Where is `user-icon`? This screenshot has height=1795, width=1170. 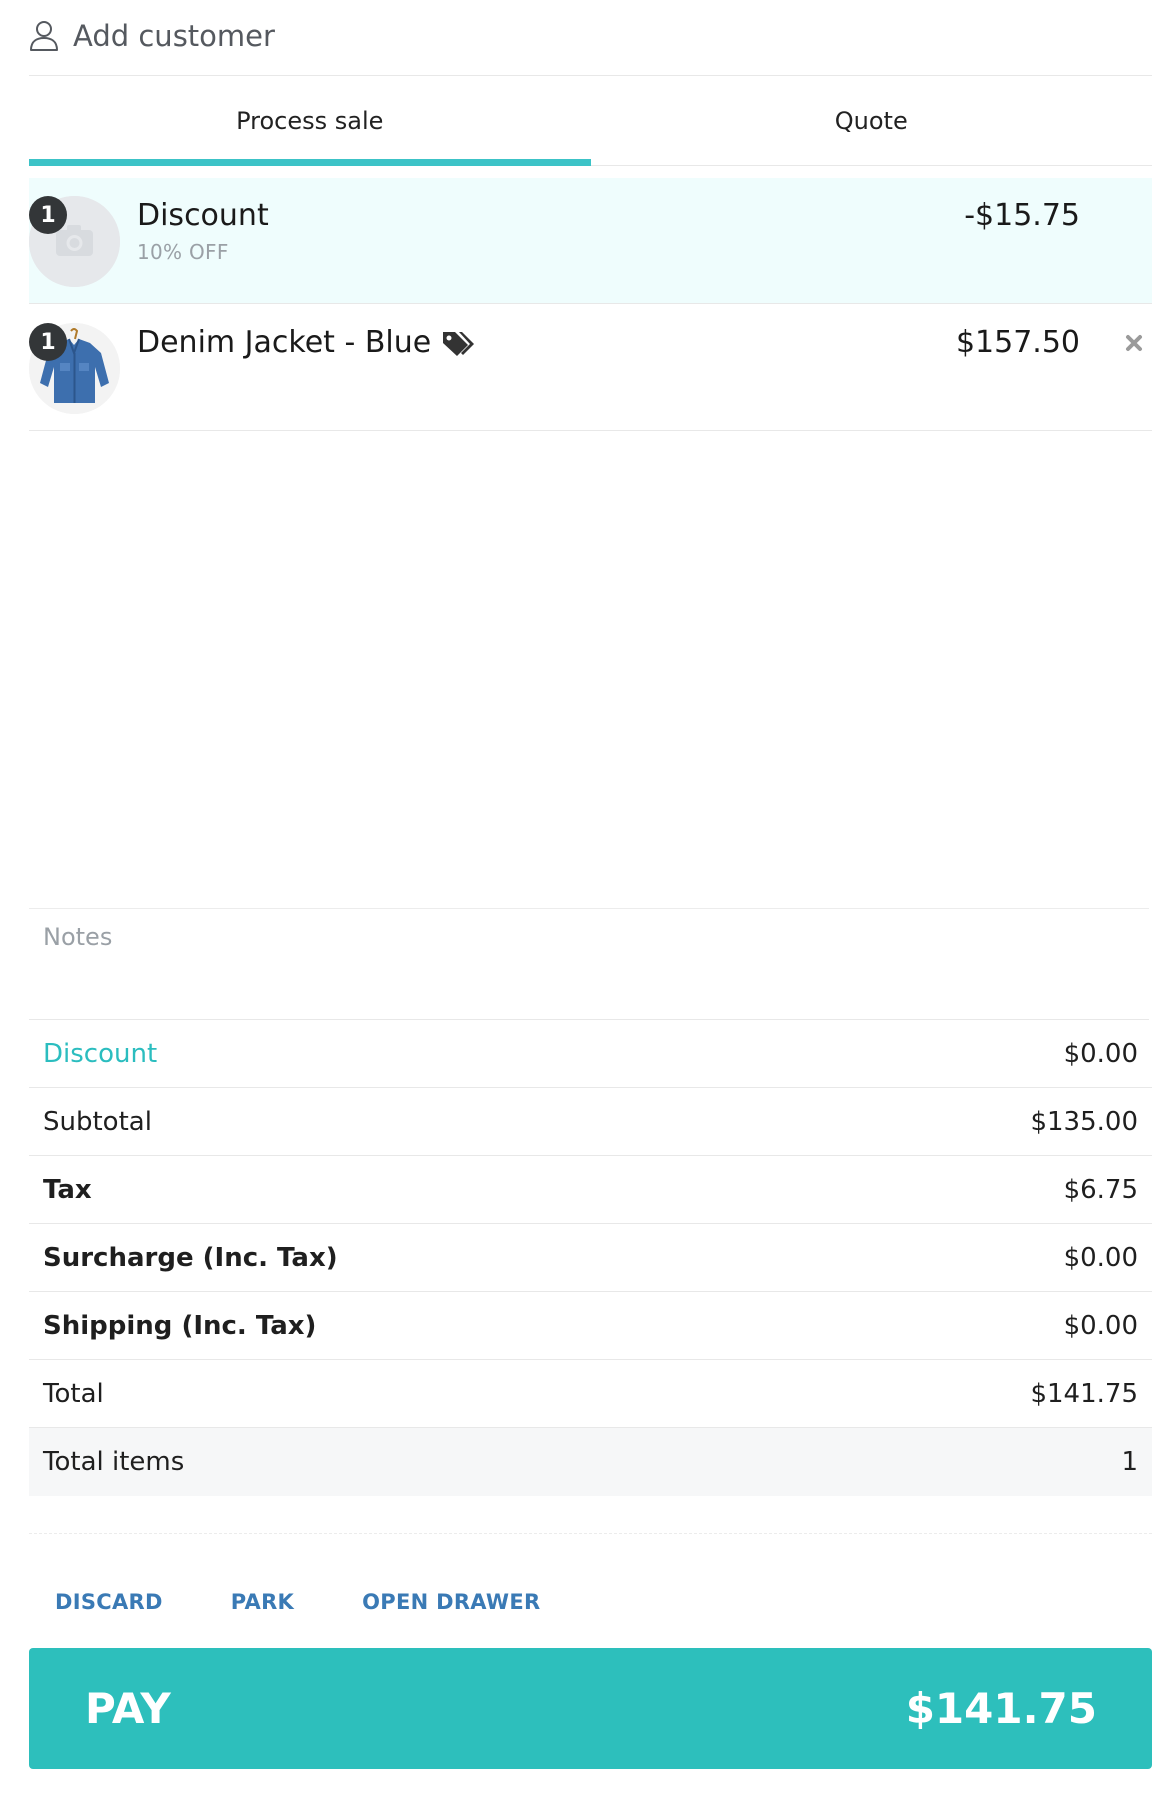
user-icon is located at coordinates (44, 35).